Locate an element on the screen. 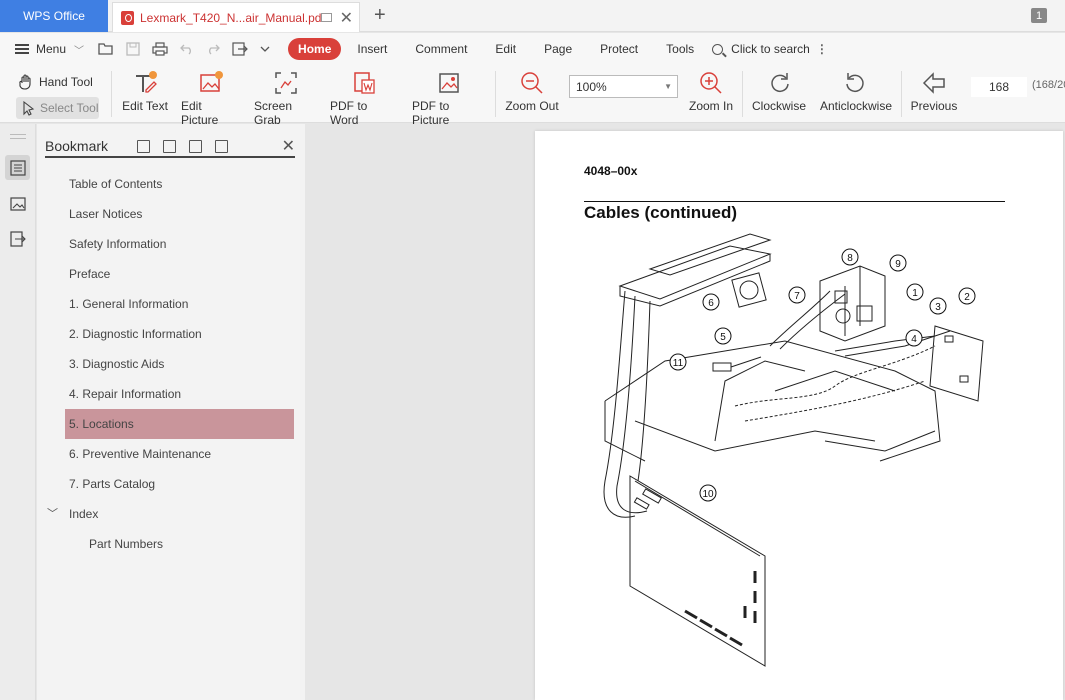 The width and height of the screenshot is (1065, 700). document-tab: Lexmark_T420_N...air_Manual.pdf ✕ is located at coordinates (236, 17).